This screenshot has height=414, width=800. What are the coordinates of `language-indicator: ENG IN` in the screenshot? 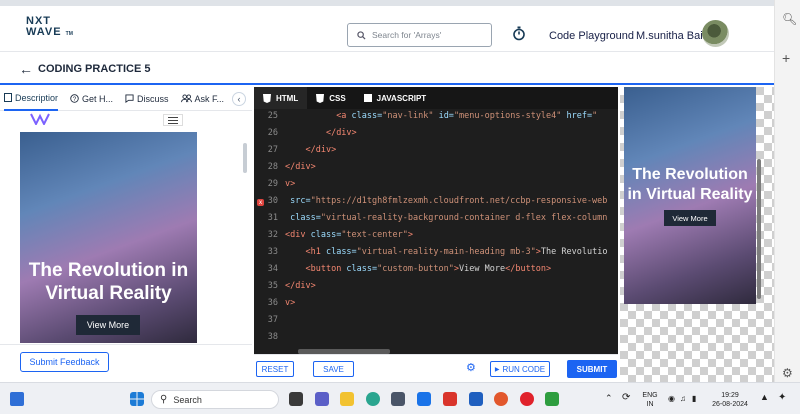 It's located at (650, 400).